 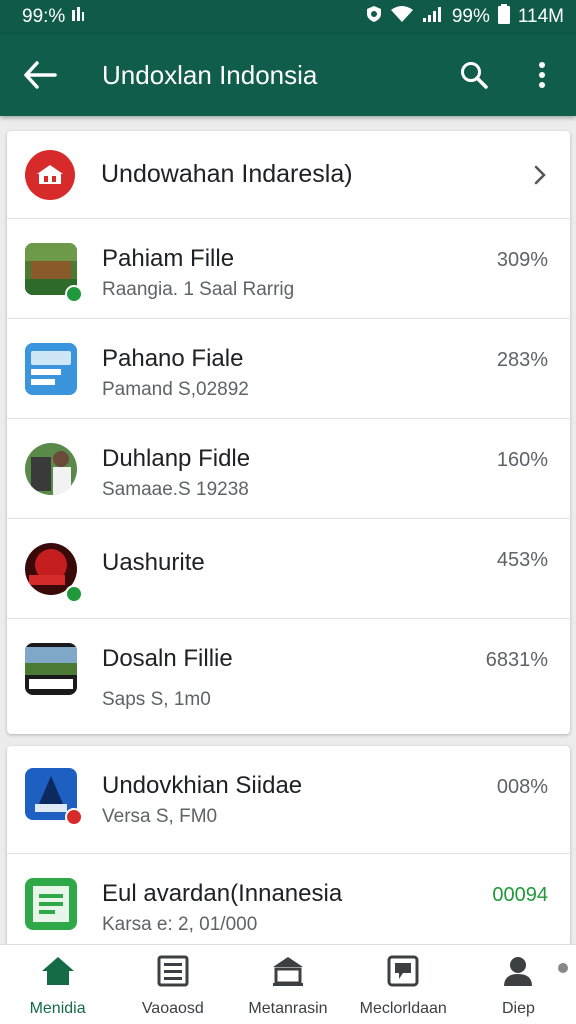 I want to click on battery-icon, so click(x=503, y=17).